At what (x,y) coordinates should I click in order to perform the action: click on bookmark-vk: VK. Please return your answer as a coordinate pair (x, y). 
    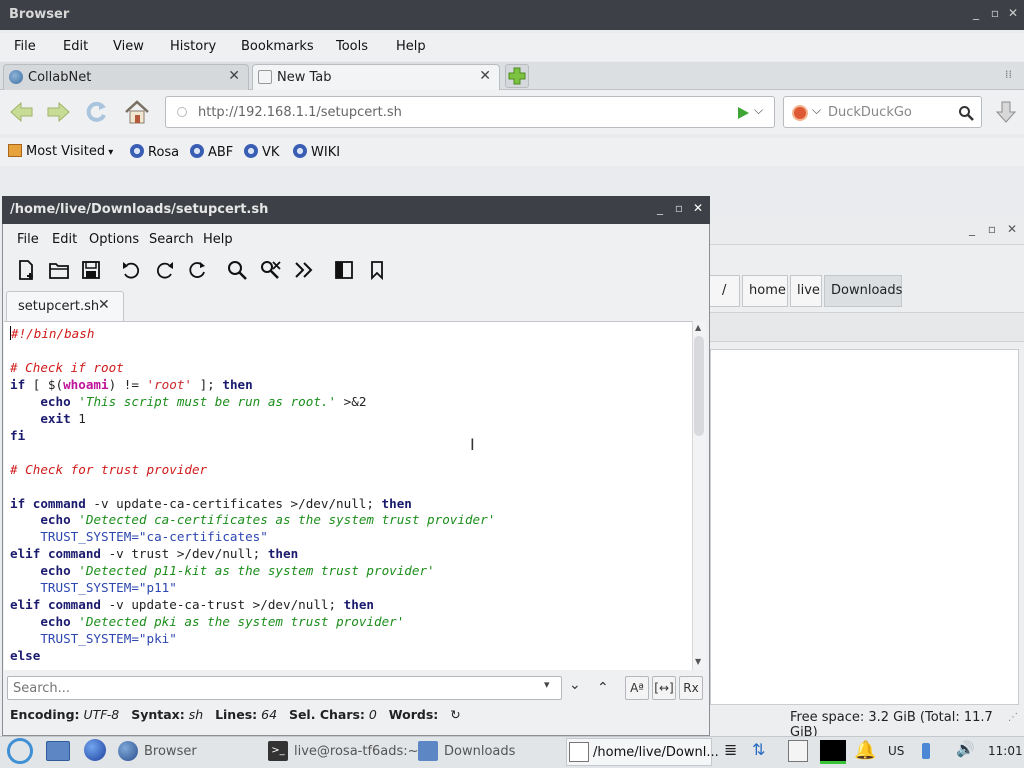
    Looking at the image, I should click on (261, 152).